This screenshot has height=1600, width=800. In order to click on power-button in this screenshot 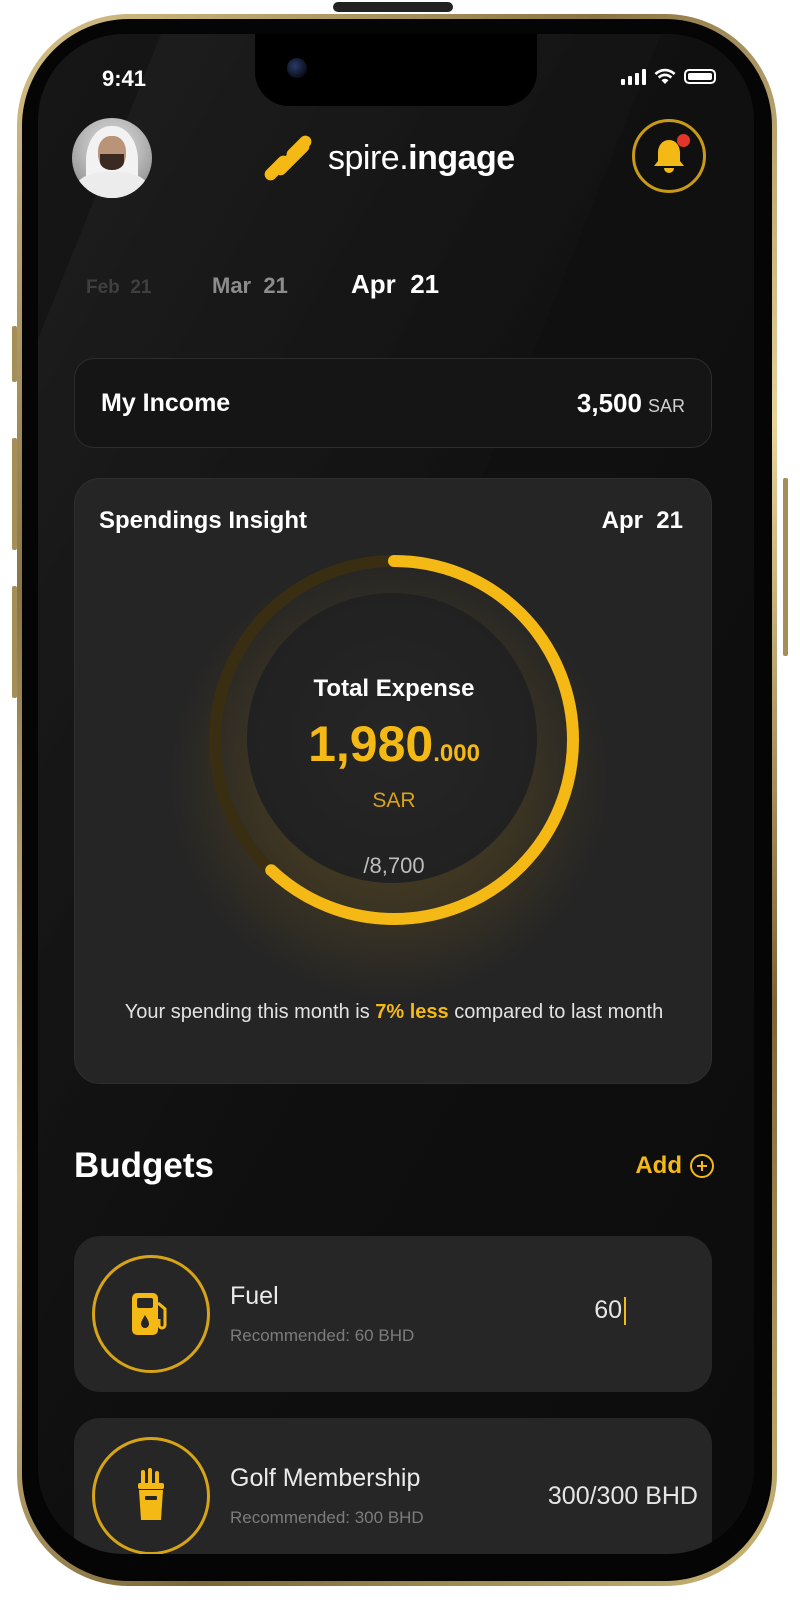, I will do `click(785, 567)`.